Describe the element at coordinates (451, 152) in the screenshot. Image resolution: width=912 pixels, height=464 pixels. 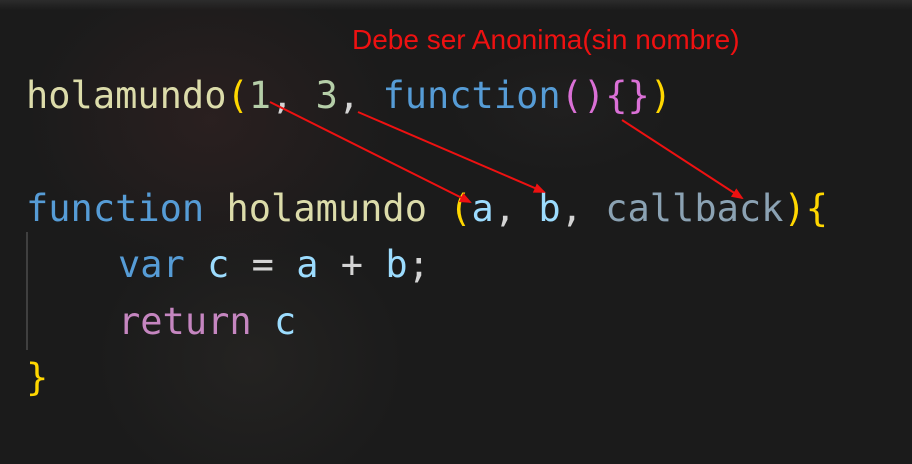
I see `arrow-arg2-to-param-b` at that location.